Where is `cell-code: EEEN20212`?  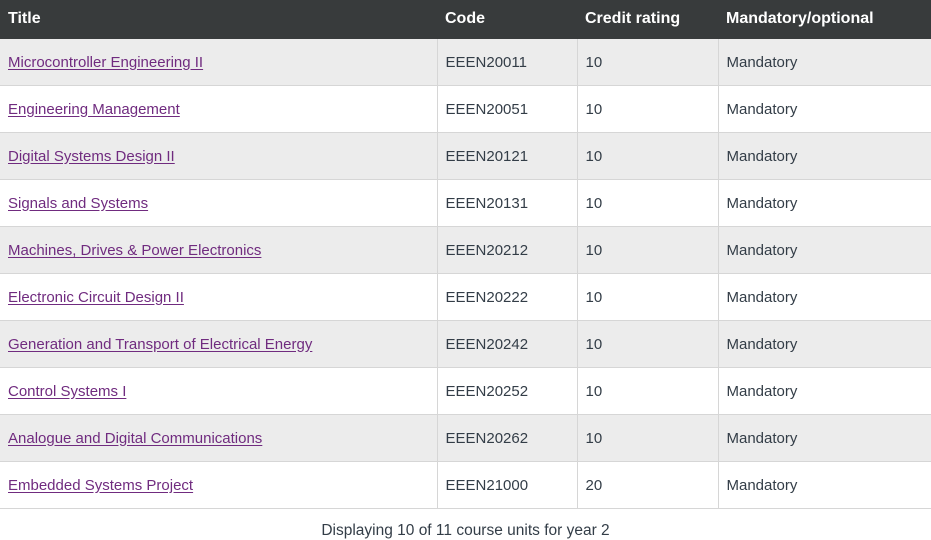
cell-code: EEEN20212 is located at coordinates (507, 250).